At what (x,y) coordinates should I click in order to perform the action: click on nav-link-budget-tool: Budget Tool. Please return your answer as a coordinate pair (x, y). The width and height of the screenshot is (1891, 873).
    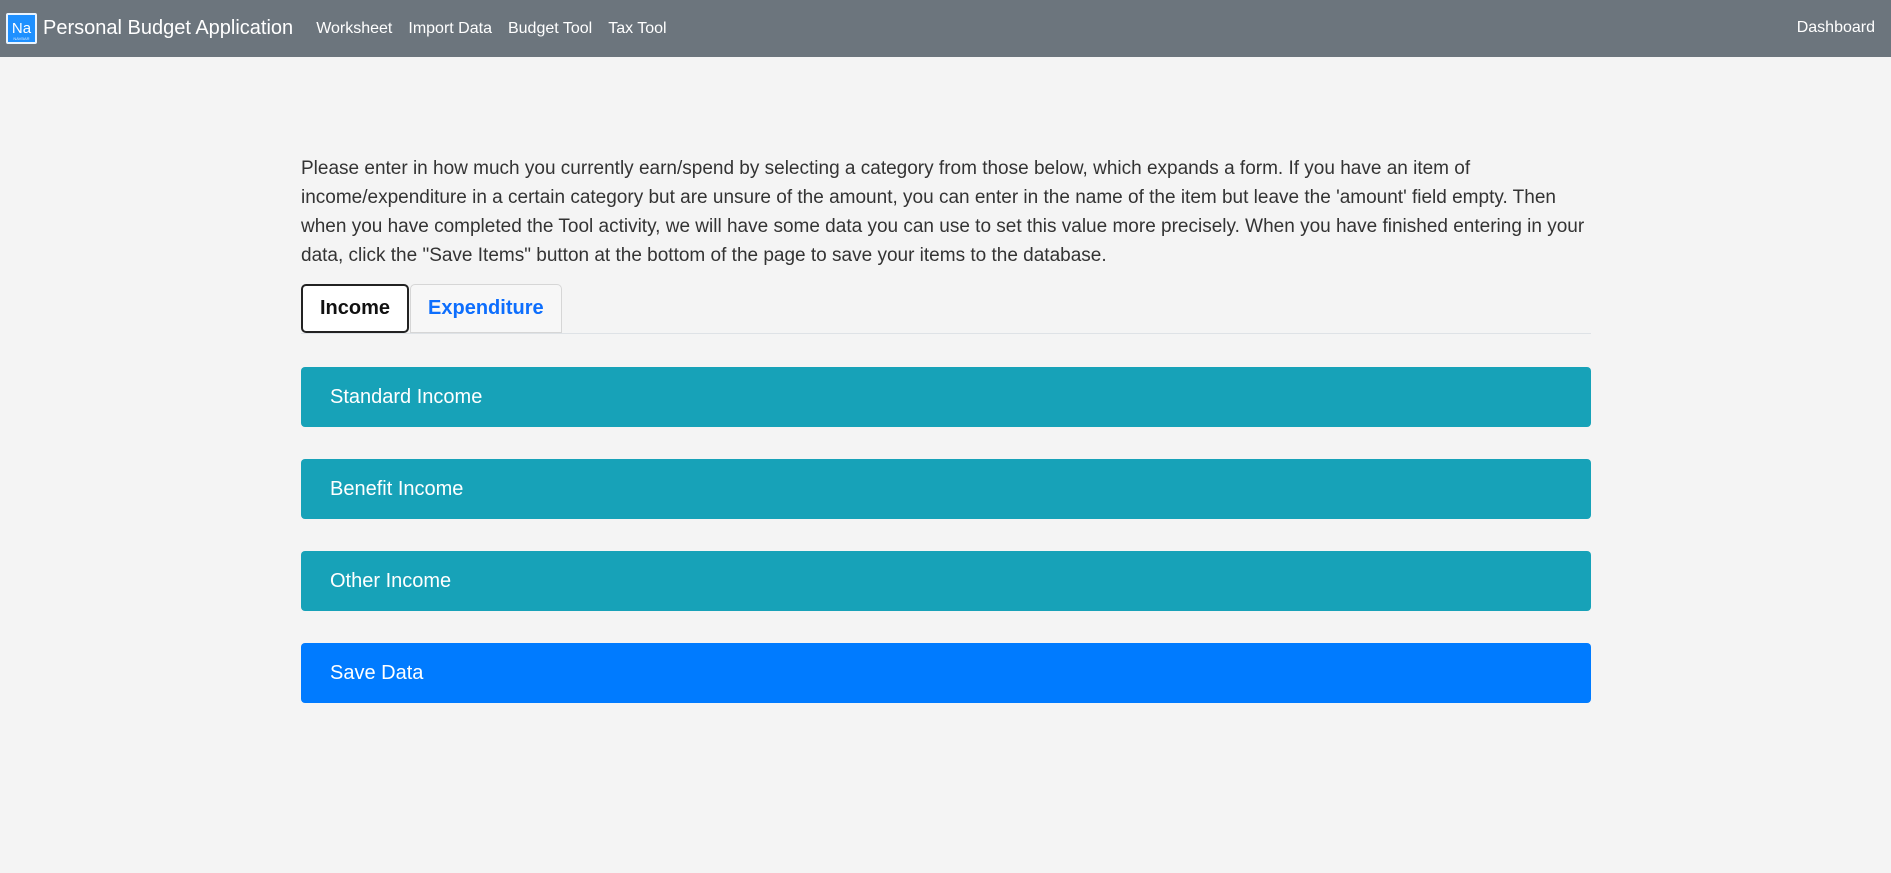
    Looking at the image, I should click on (550, 29).